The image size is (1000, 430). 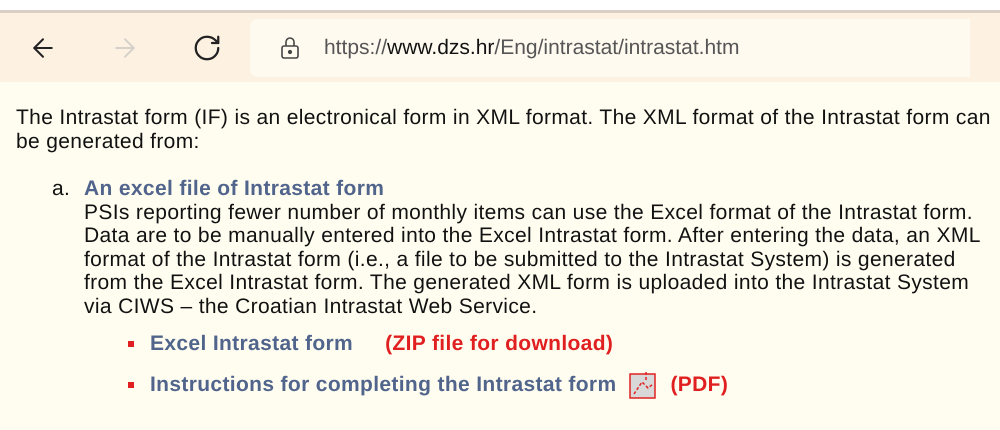 What do you see at coordinates (532, 47) in the screenshot?
I see `address-url: https://www.dzs.hr/Eng/intrastat/intrastat.htm` at bounding box center [532, 47].